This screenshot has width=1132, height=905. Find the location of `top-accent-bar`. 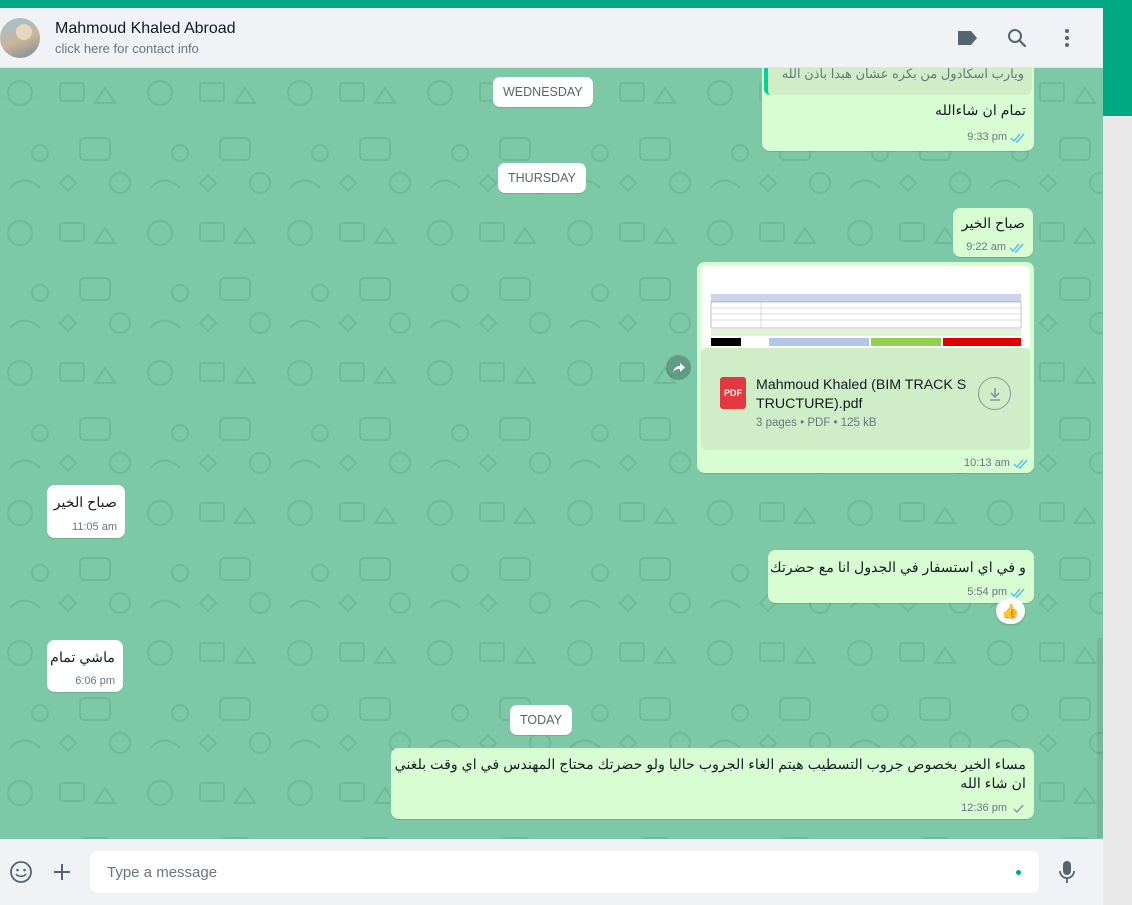

top-accent-bar is located at coordinates (566, 4).